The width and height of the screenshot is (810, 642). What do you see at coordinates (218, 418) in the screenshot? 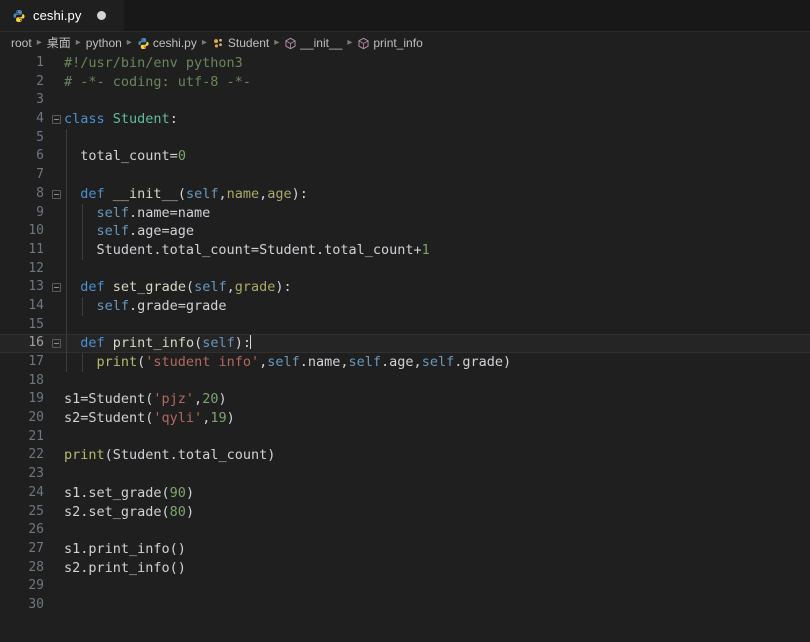
I see `token-num: 19` at bounding box center [218, 418].